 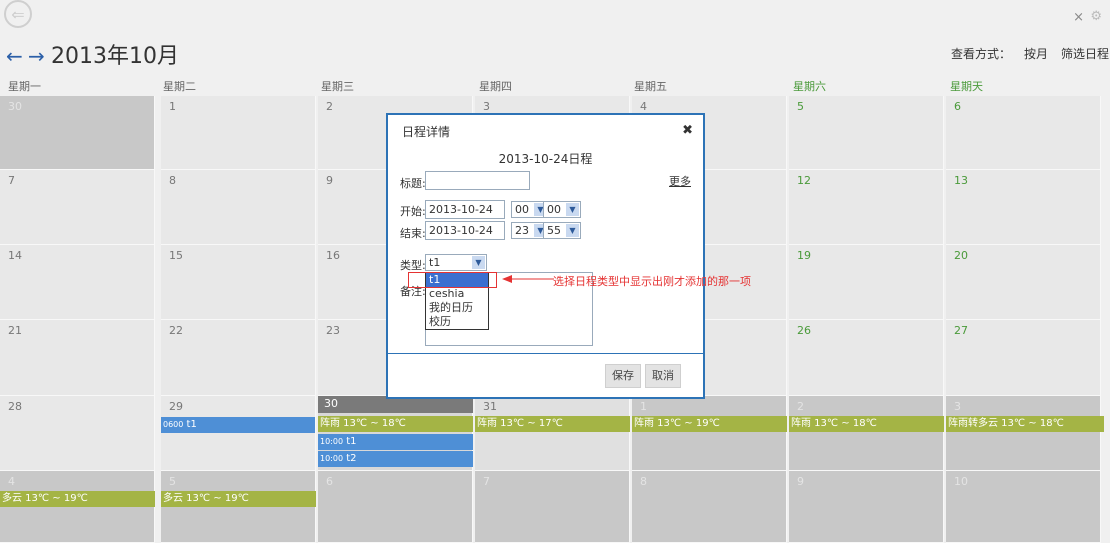 I want to click on start-hour-value: 00, so click(x=522, y=209).